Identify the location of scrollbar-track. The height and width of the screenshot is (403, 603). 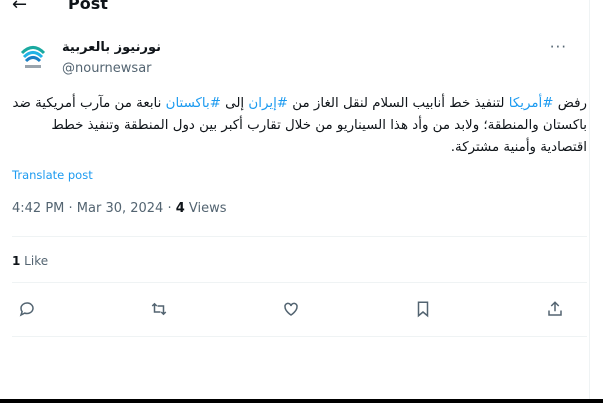
(589, 201).